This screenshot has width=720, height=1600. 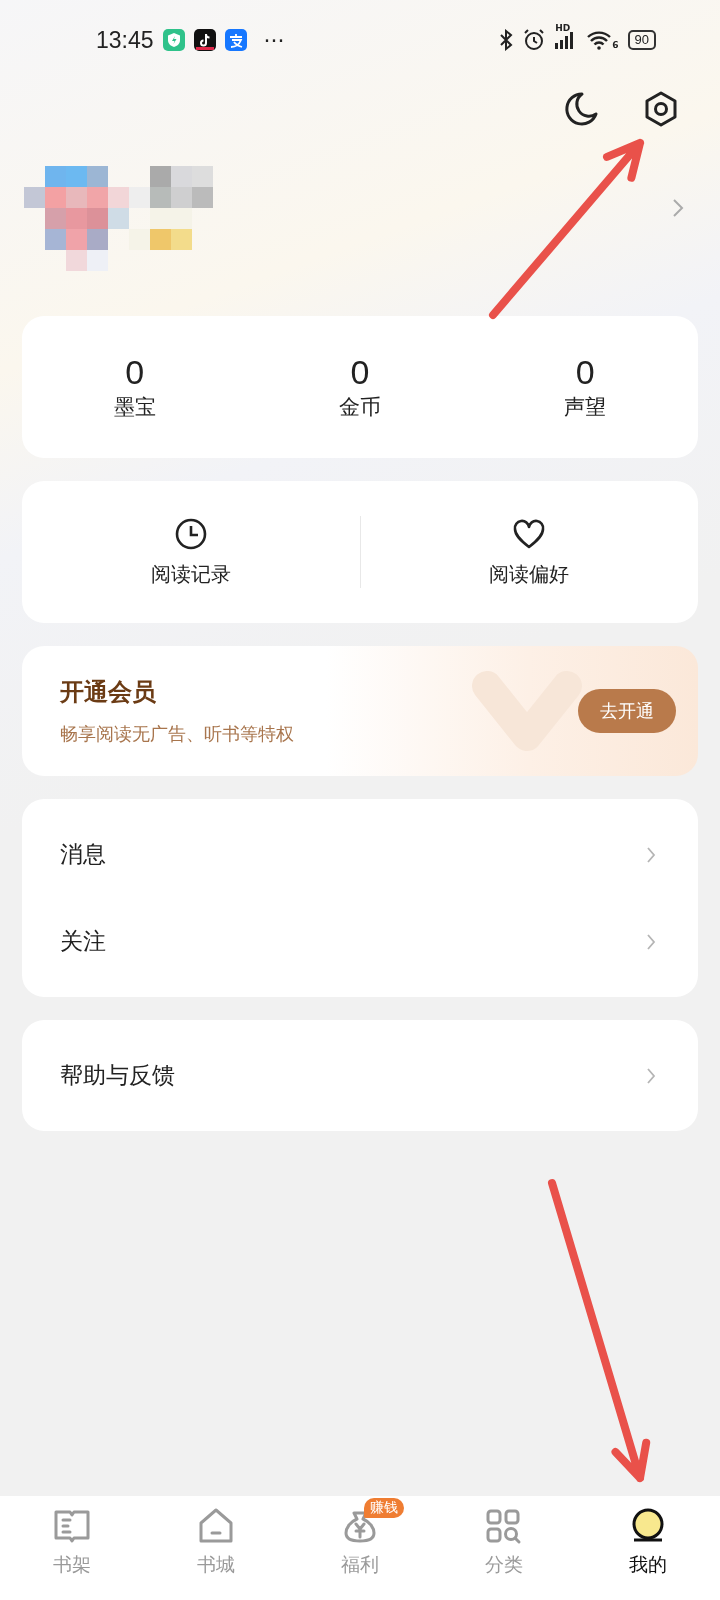 What do you see at coordinates (615, 45) in the screenshot?
I see `wifi-standard: 6` at bounding box center [615, 45].